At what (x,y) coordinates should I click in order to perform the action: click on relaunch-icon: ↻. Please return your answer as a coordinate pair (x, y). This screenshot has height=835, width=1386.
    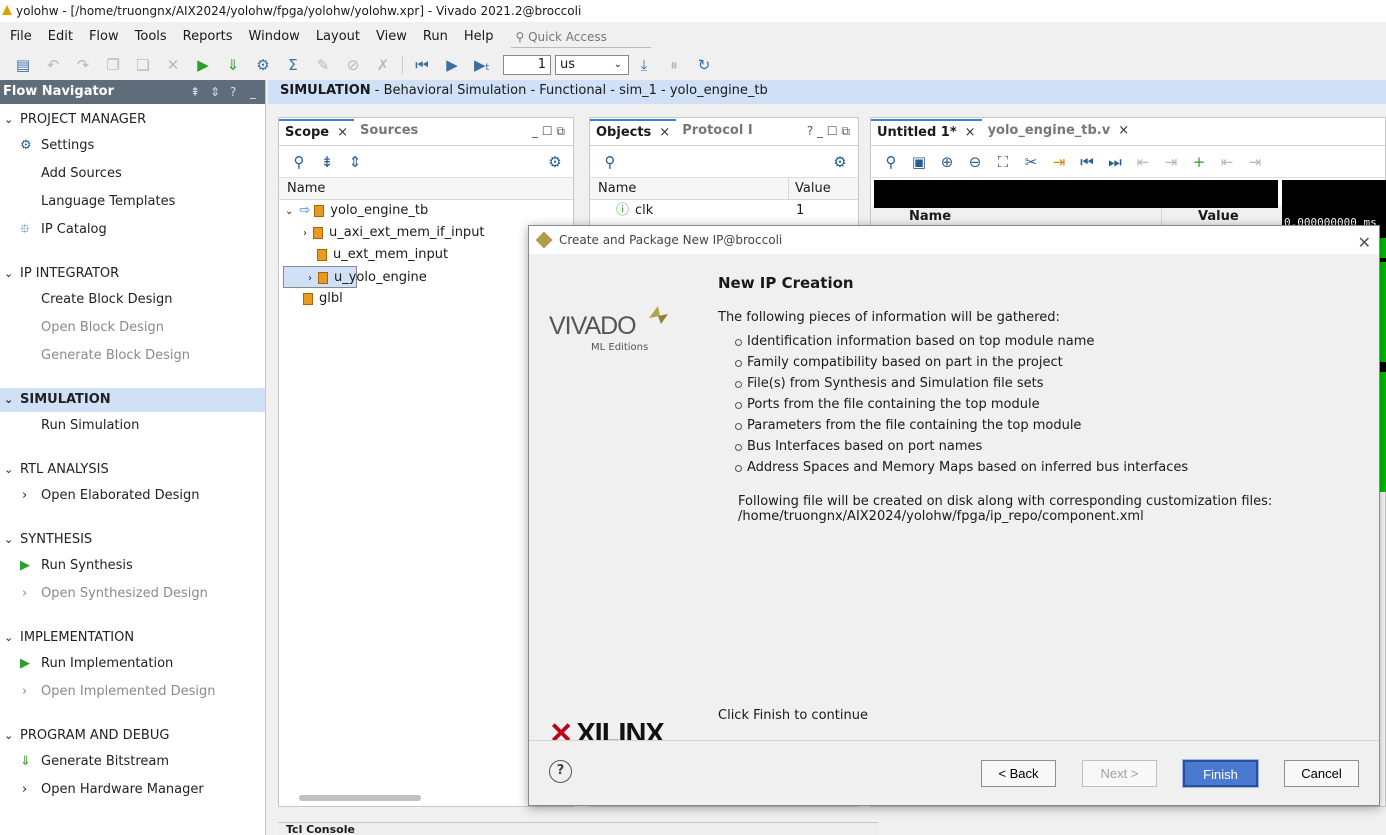
    Looking at the image, I should click on (704, 65).